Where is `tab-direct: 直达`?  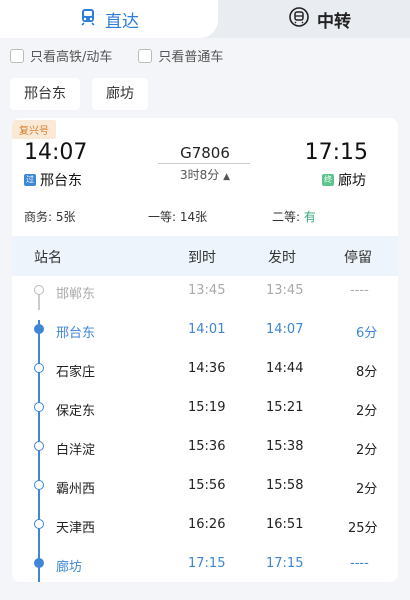
tab-direct: 直达 is located at coordinates (109, 19).